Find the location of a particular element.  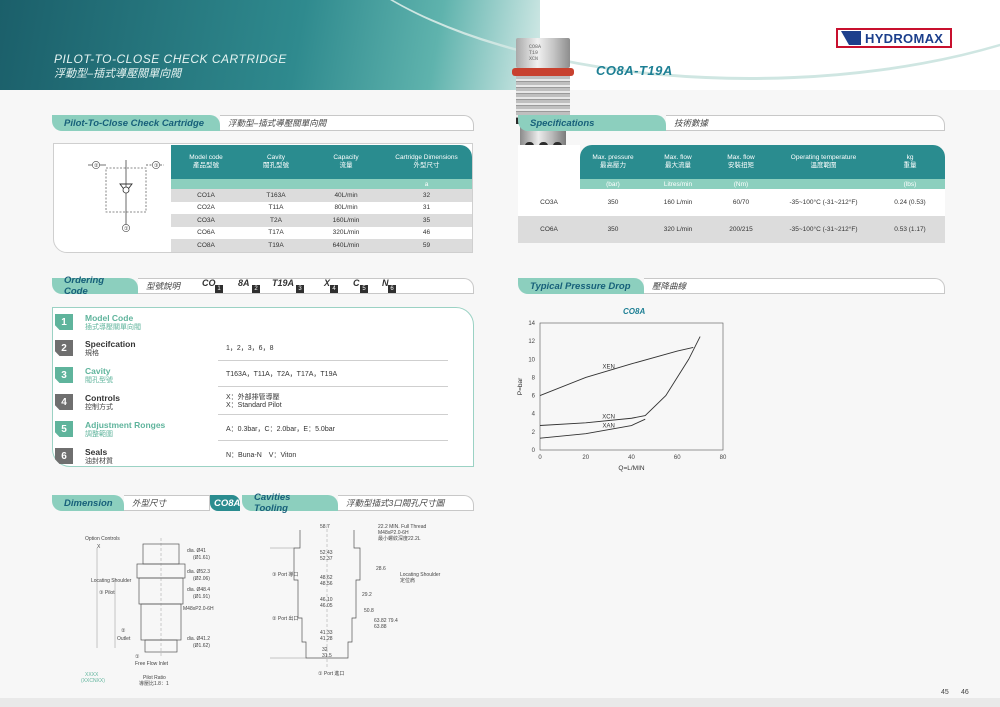

y-tick-label: 6 is located at coordinates (534, 397).